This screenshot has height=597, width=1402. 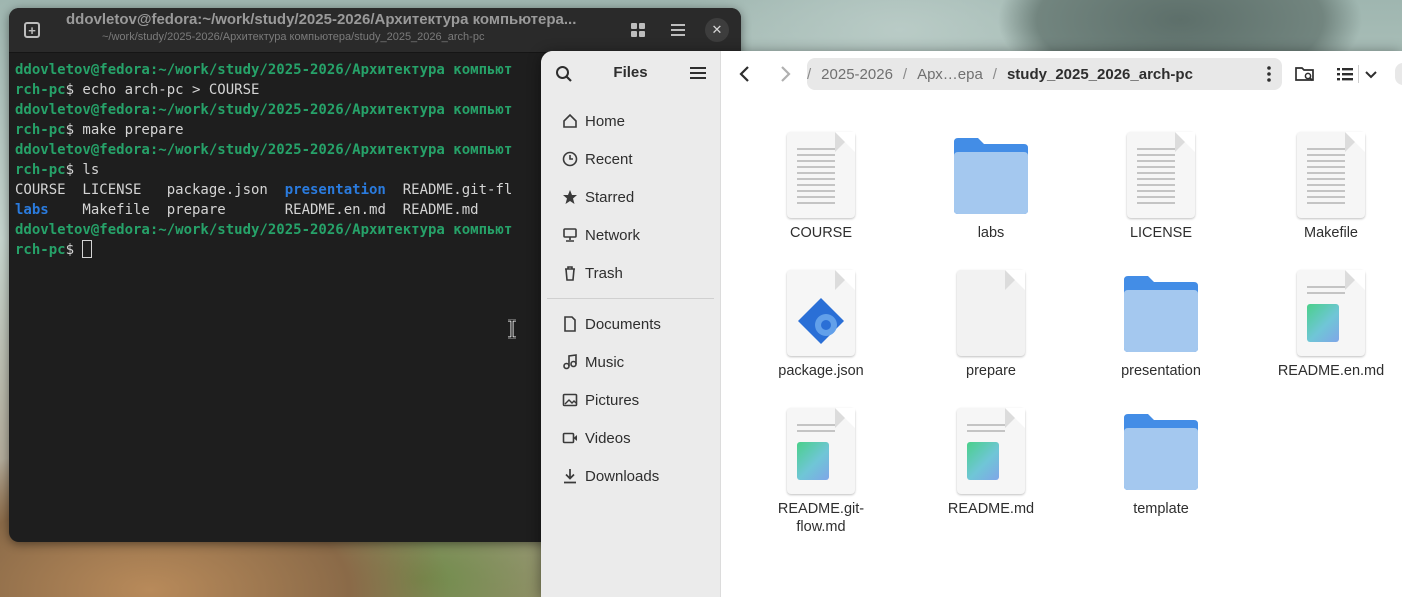 What do you see at coordinates (570, 324) in the screenshot?
I see `document-icon` at bounding box center [570, 324].